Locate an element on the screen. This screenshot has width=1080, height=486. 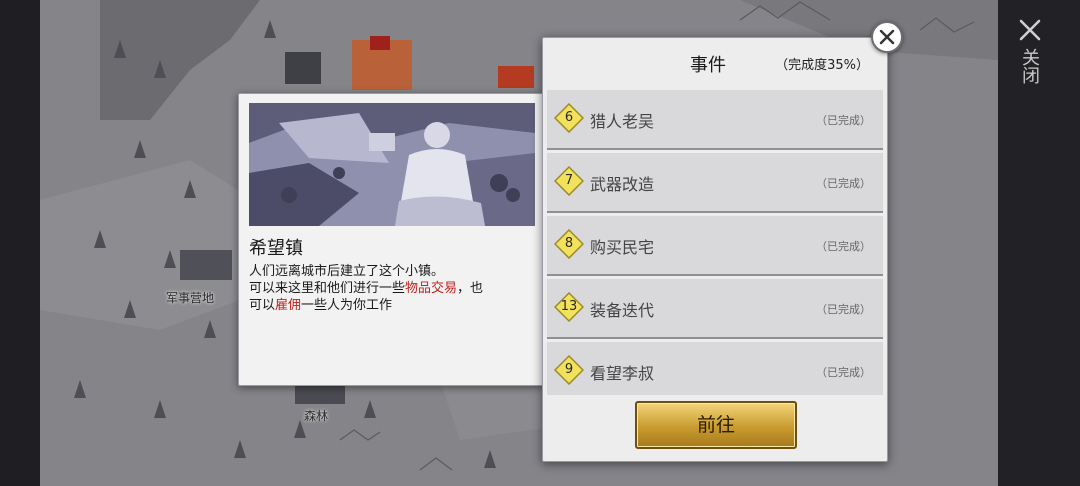
close-label: 关闭 is located at coordinates (1029, 66).